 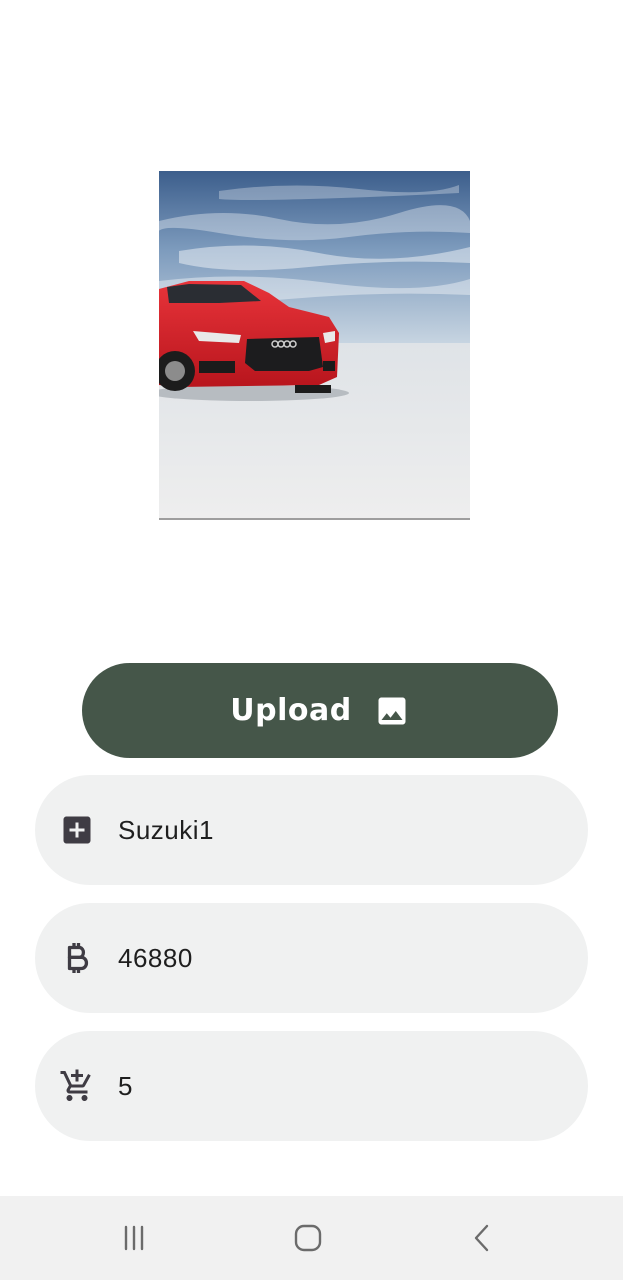 I want to click on home-icon, so click(x=308, y=1238).